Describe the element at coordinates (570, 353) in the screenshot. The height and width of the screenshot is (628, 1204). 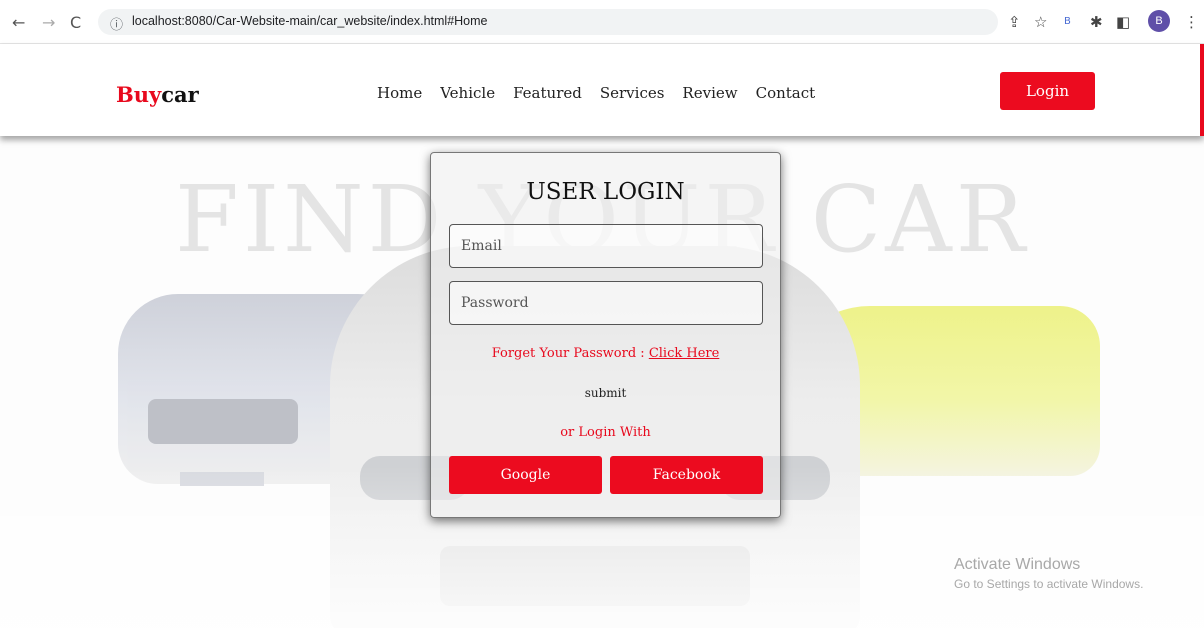
I see `forget-password-text: Forget Your Password :` at that location.